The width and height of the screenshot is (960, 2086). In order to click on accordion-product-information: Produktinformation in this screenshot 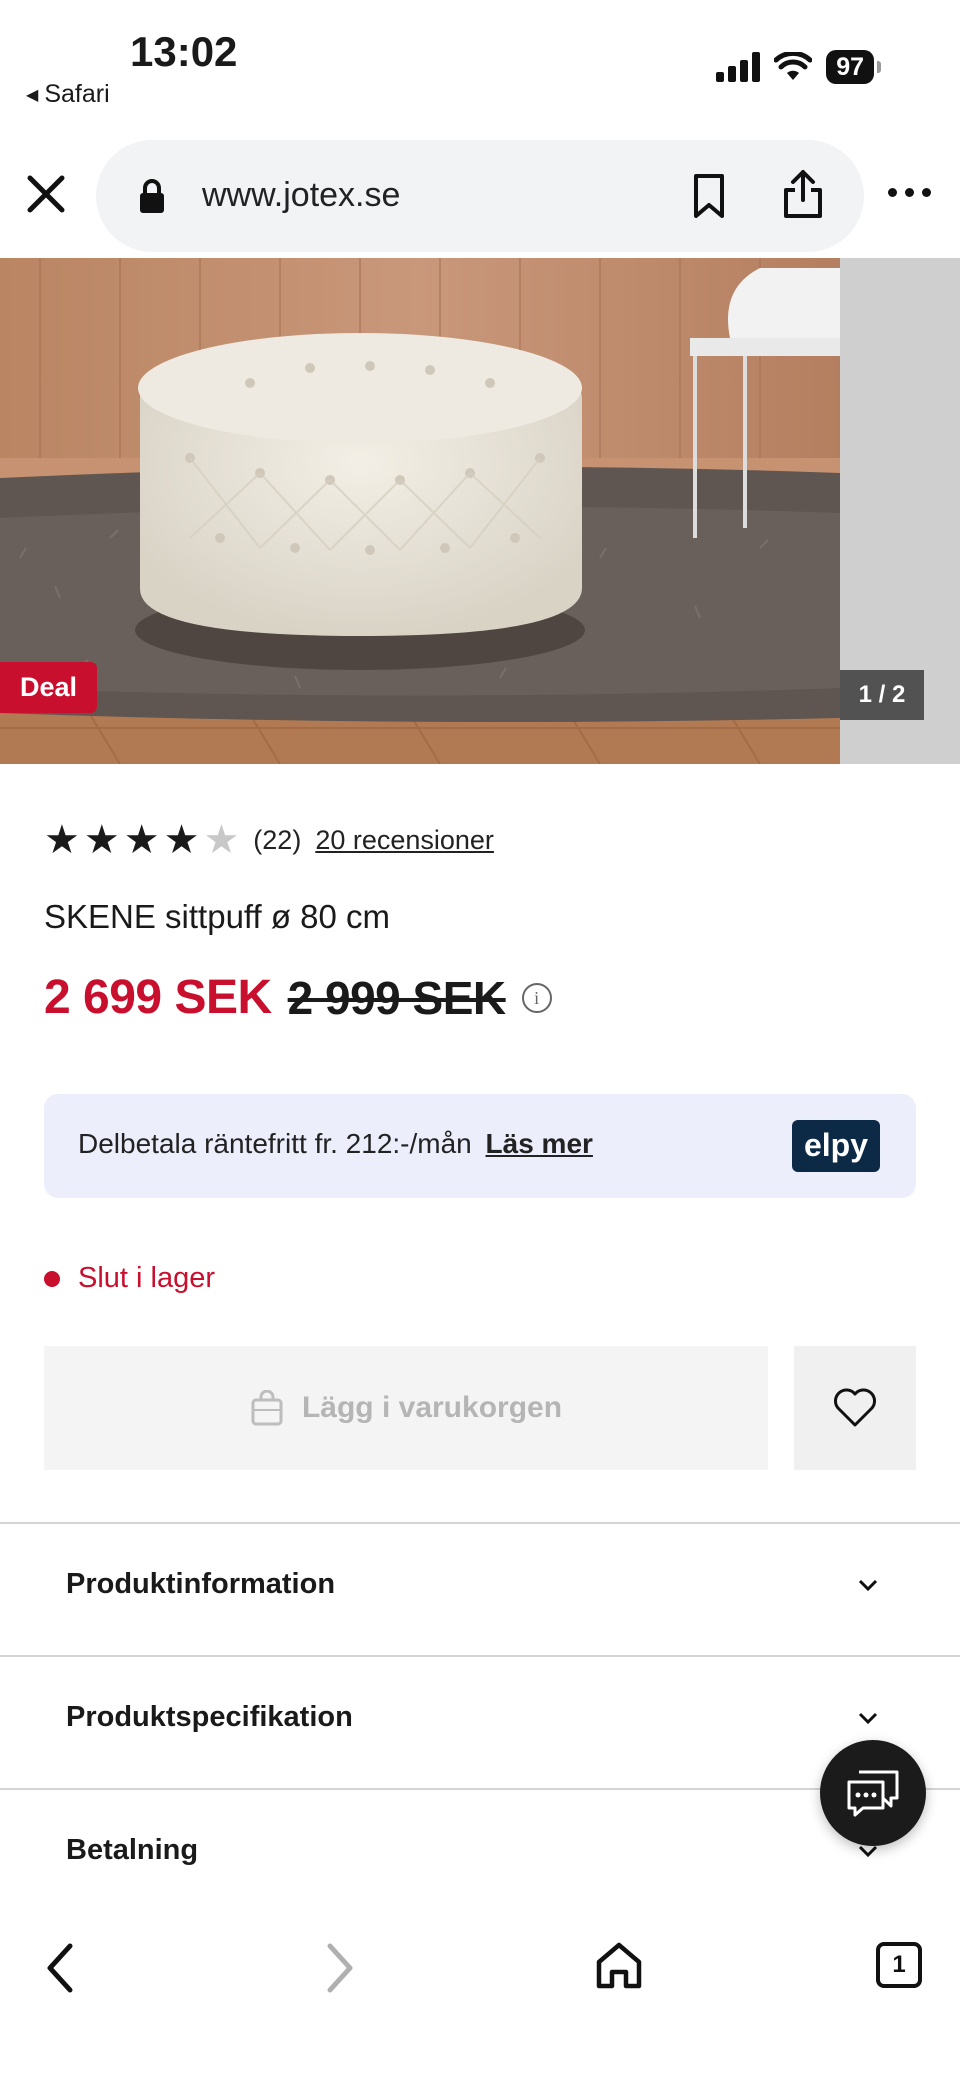, I will do `click(480, 1588)`.